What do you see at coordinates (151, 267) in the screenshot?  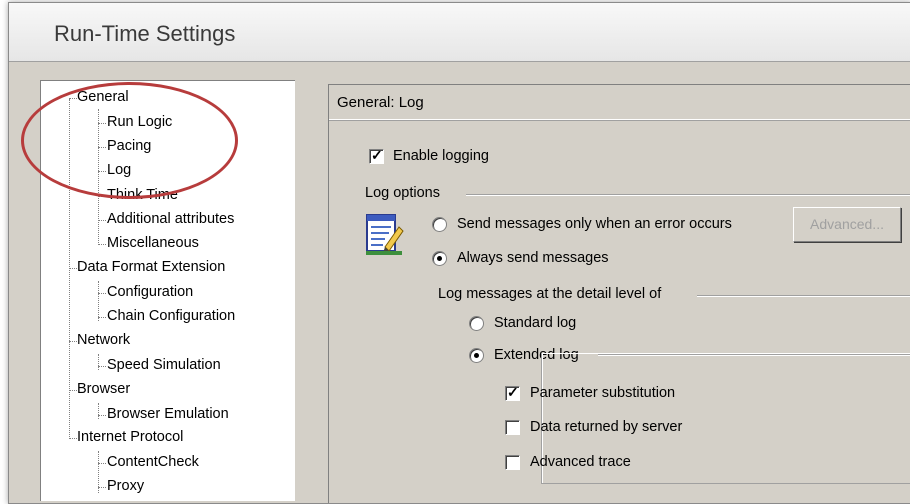 I see `tree-item-data-format-extension: Data Format Extension` at bounding box center [151, 267].